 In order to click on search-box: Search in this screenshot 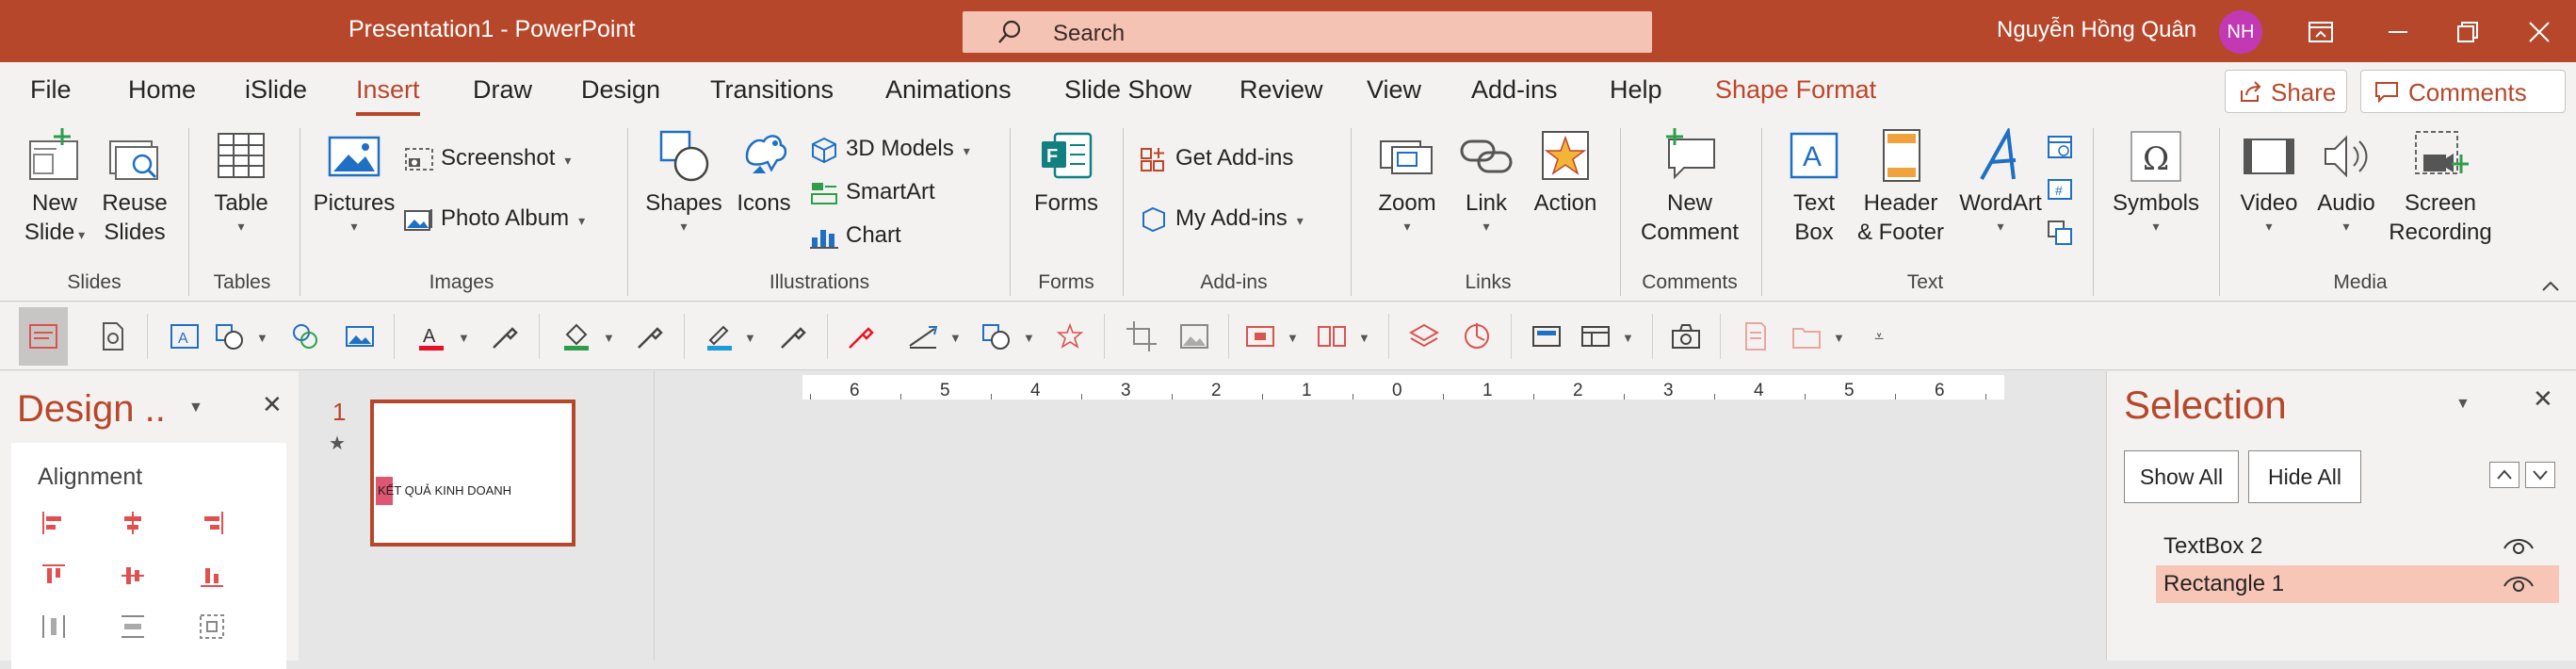, I will do `click(1307, 32)`.